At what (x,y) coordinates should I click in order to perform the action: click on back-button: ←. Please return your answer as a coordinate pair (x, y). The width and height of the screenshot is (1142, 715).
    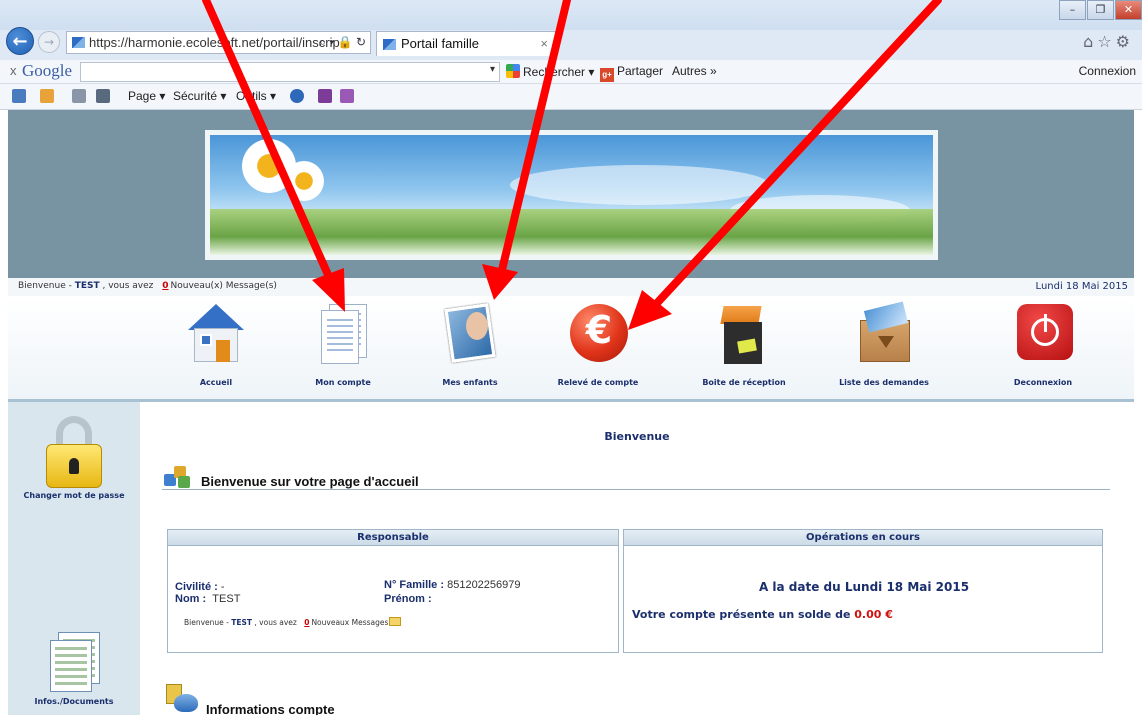
    Looking at the image, I should click on (20, 41).